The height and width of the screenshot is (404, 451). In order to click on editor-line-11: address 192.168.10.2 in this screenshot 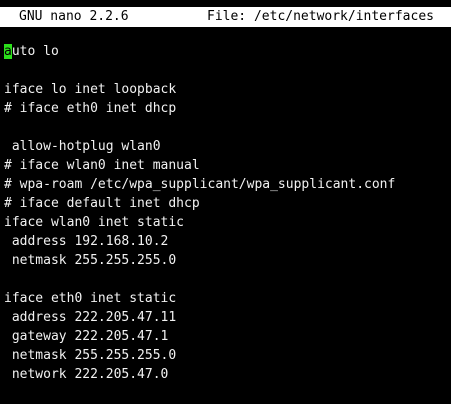, I will do `click(86, 241)`.